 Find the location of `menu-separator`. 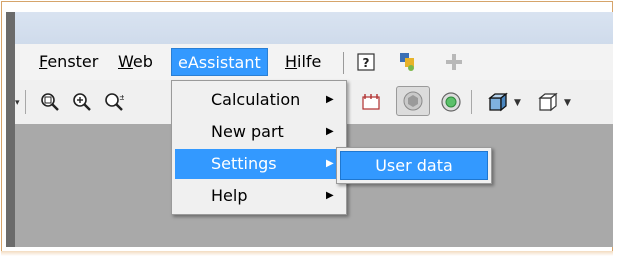

menu-separator is located at coordinates (343, 63).